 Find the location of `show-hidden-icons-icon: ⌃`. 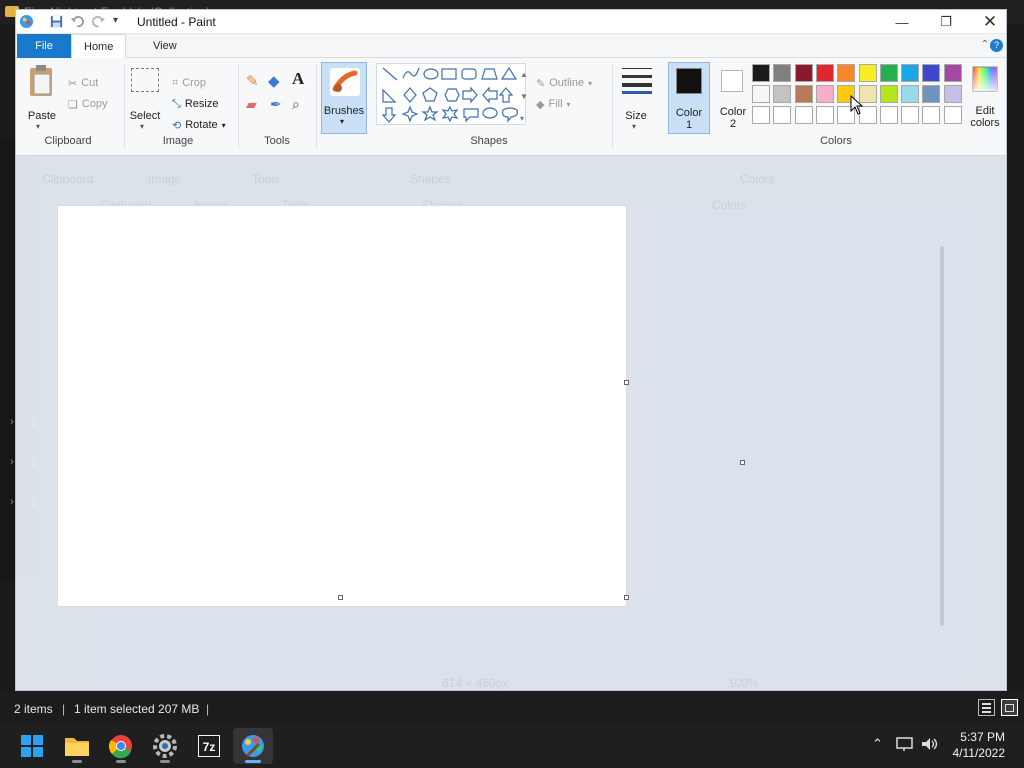

show-hidden-icons-icon: ⌃ is located at coordinates (877, 744).